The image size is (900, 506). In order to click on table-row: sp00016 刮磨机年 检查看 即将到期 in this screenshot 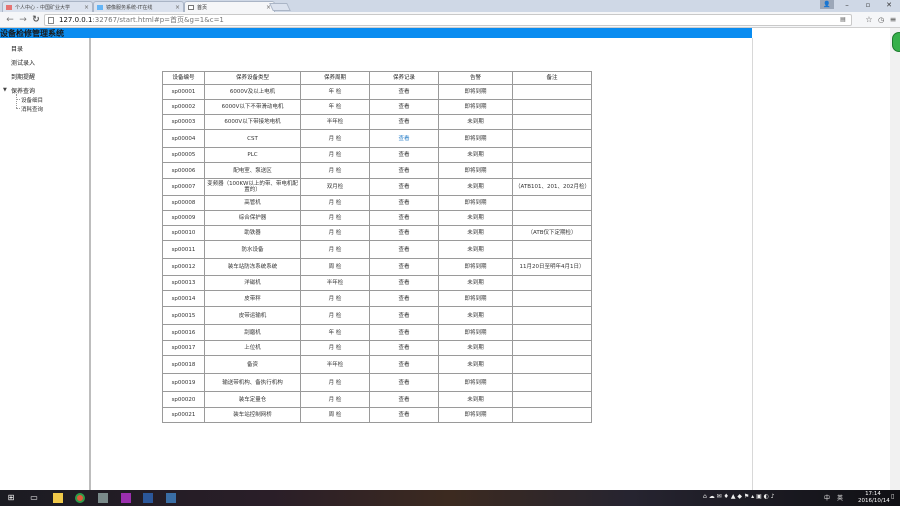, I will do `click(377, 332)`.